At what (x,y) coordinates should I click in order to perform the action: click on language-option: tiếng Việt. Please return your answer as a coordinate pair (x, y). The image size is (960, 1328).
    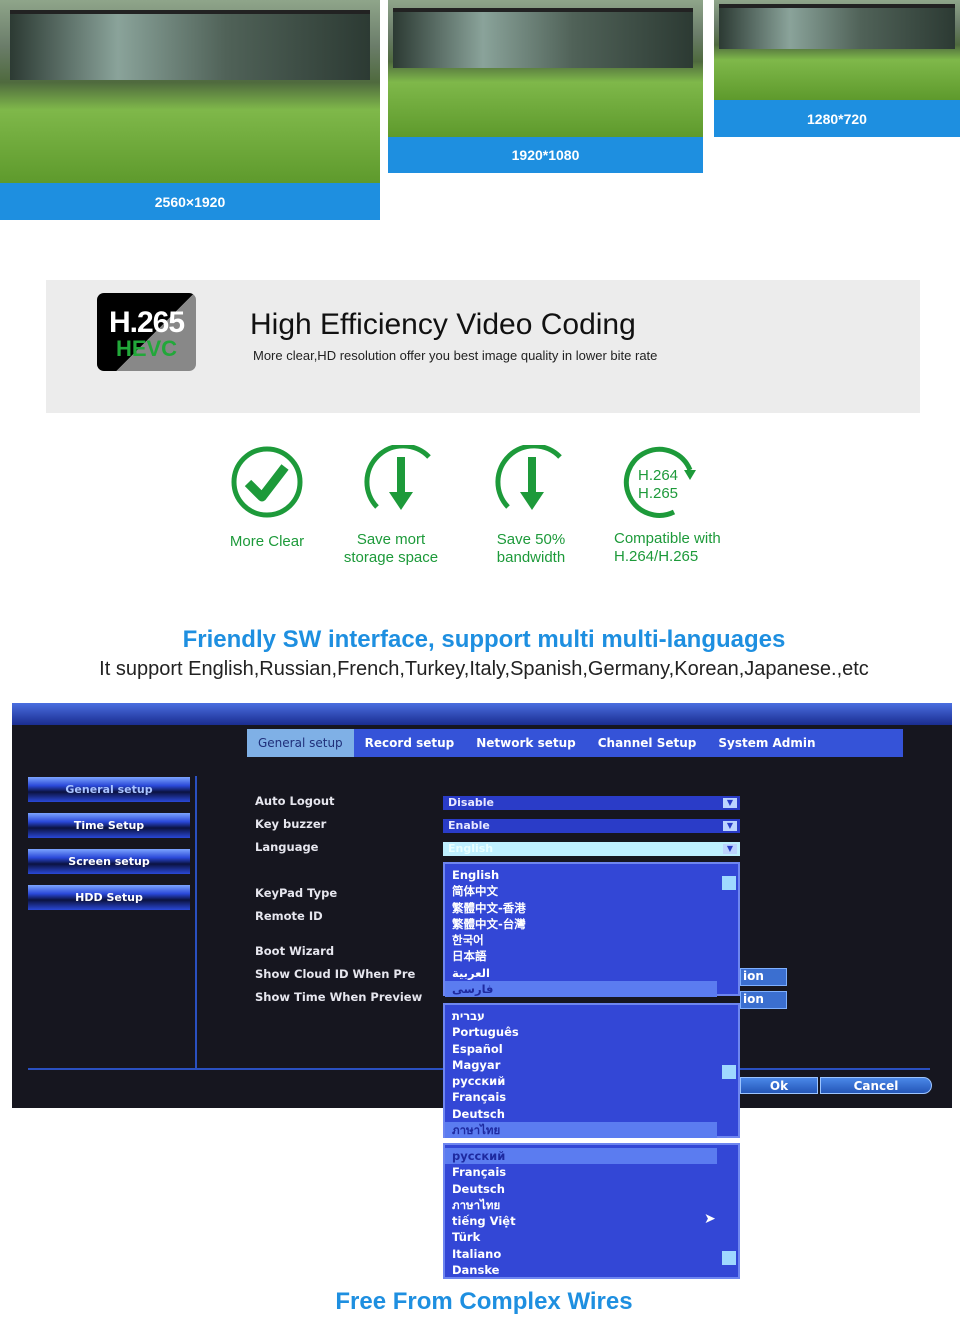
    Looking at the image, I should click on (581, 1221).